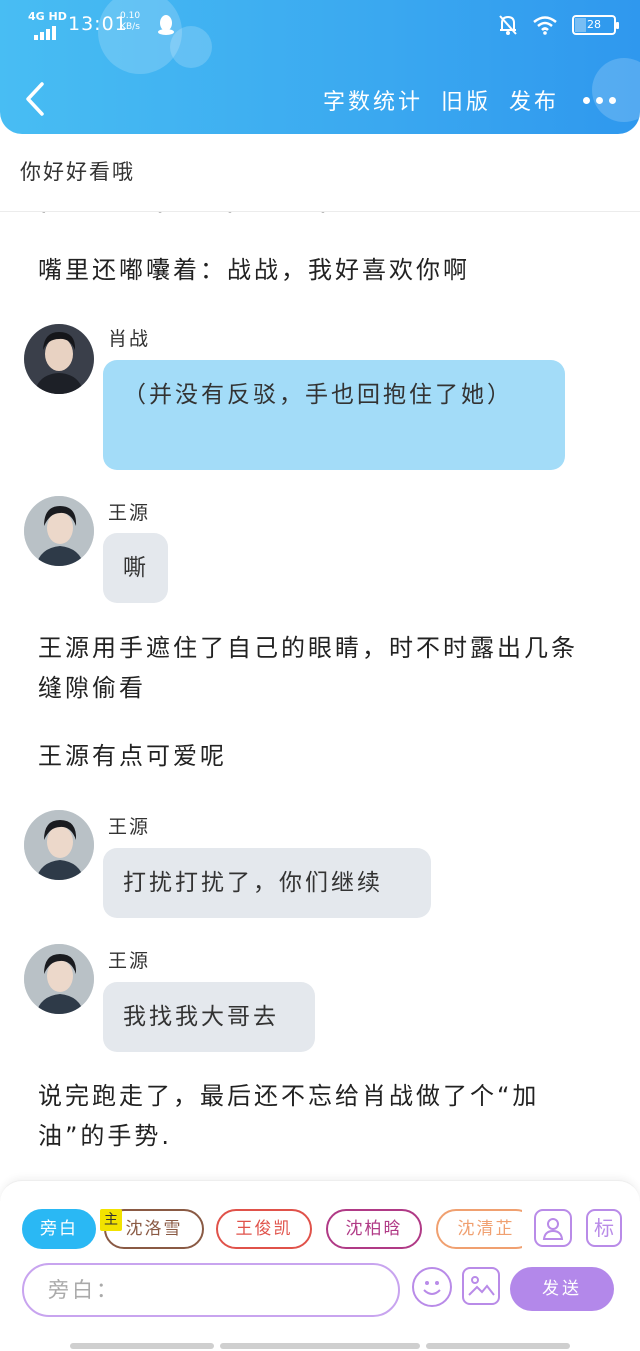 This screenshot has height=1351, width=640. What do you see at coordinates (534, 100) in the screenshot?
I see `publish-button: 发布` at bounding box center [534, 100].